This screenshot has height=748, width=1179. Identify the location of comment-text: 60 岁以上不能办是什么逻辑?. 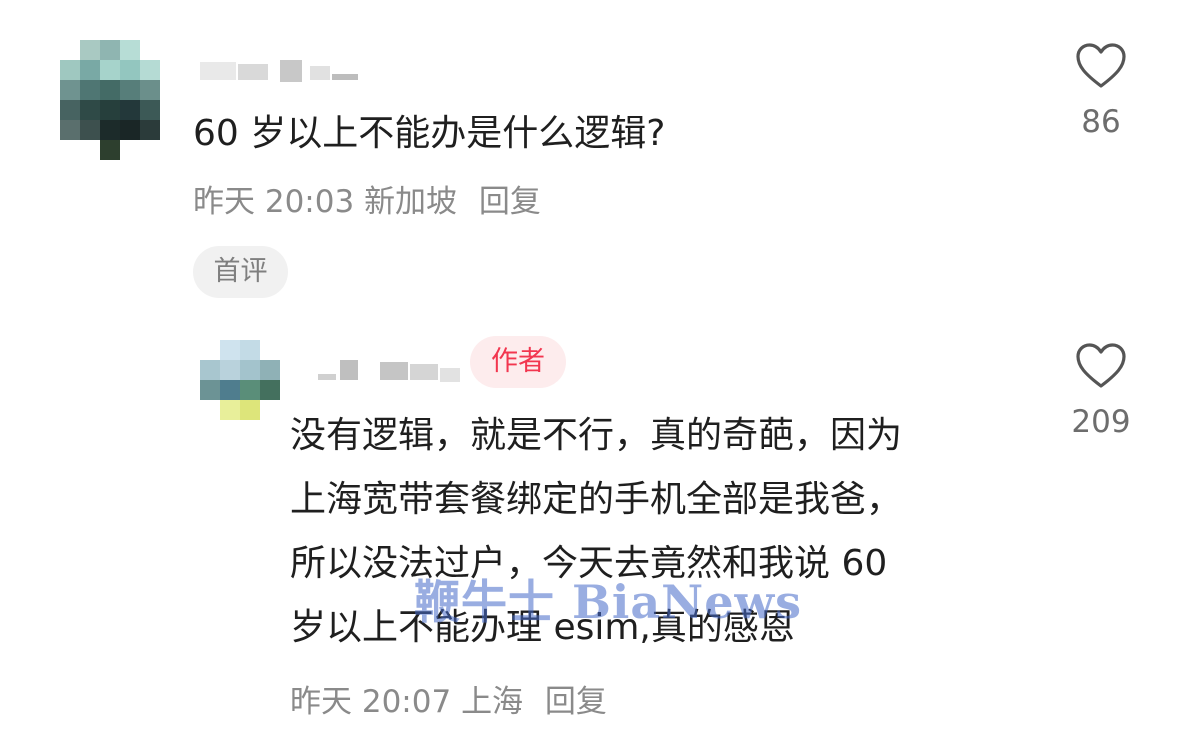
(429, 133).